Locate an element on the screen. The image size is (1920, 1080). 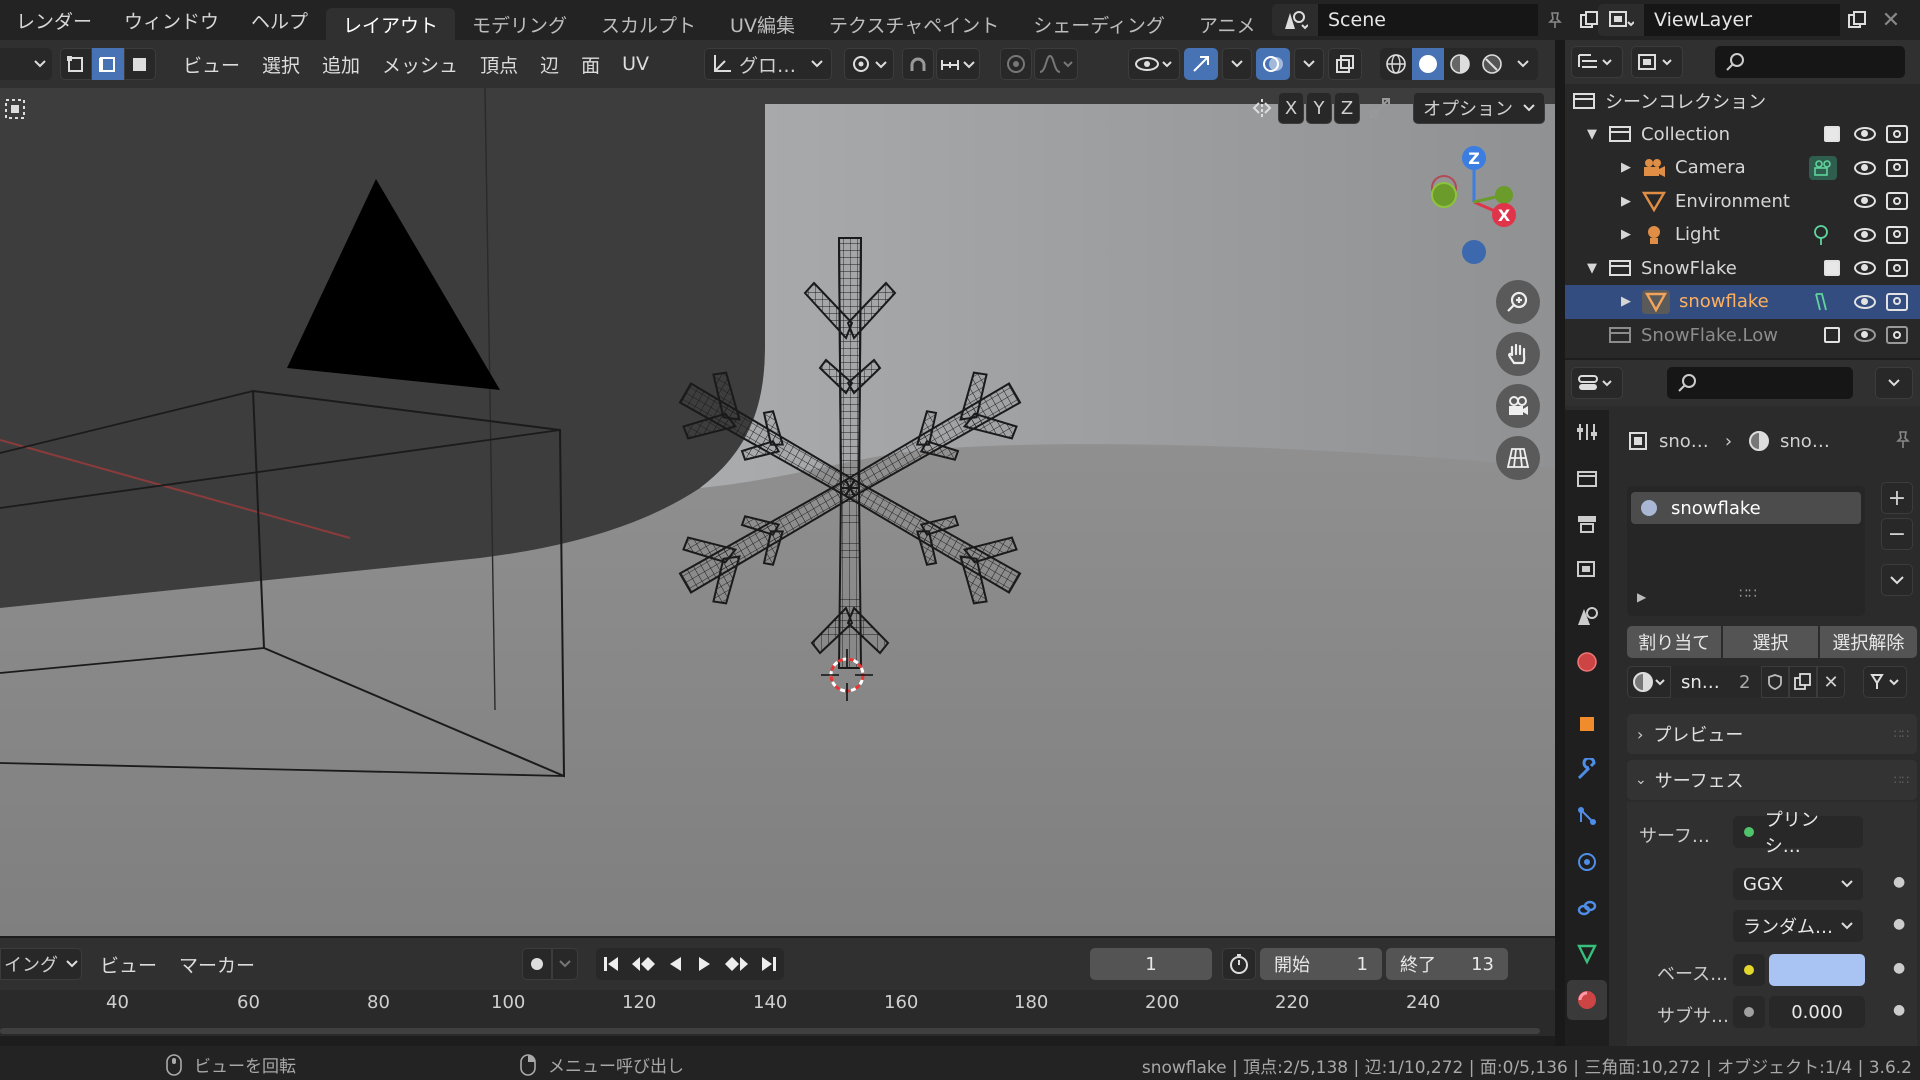
material-tab-icon is located at coordinates (1587, 1000).